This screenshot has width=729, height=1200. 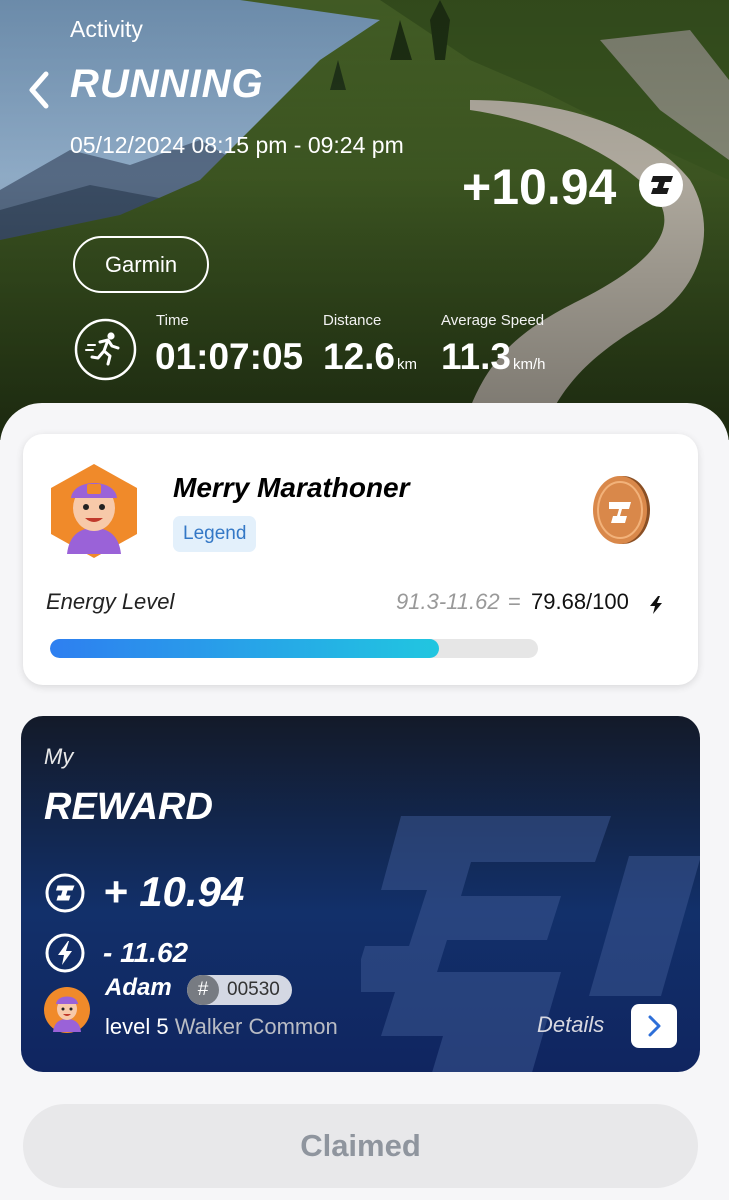 What do you see at coordinates (244, 648) in the screenshot?
I see `energy-progress-fill` at bounding box center [244, 648].